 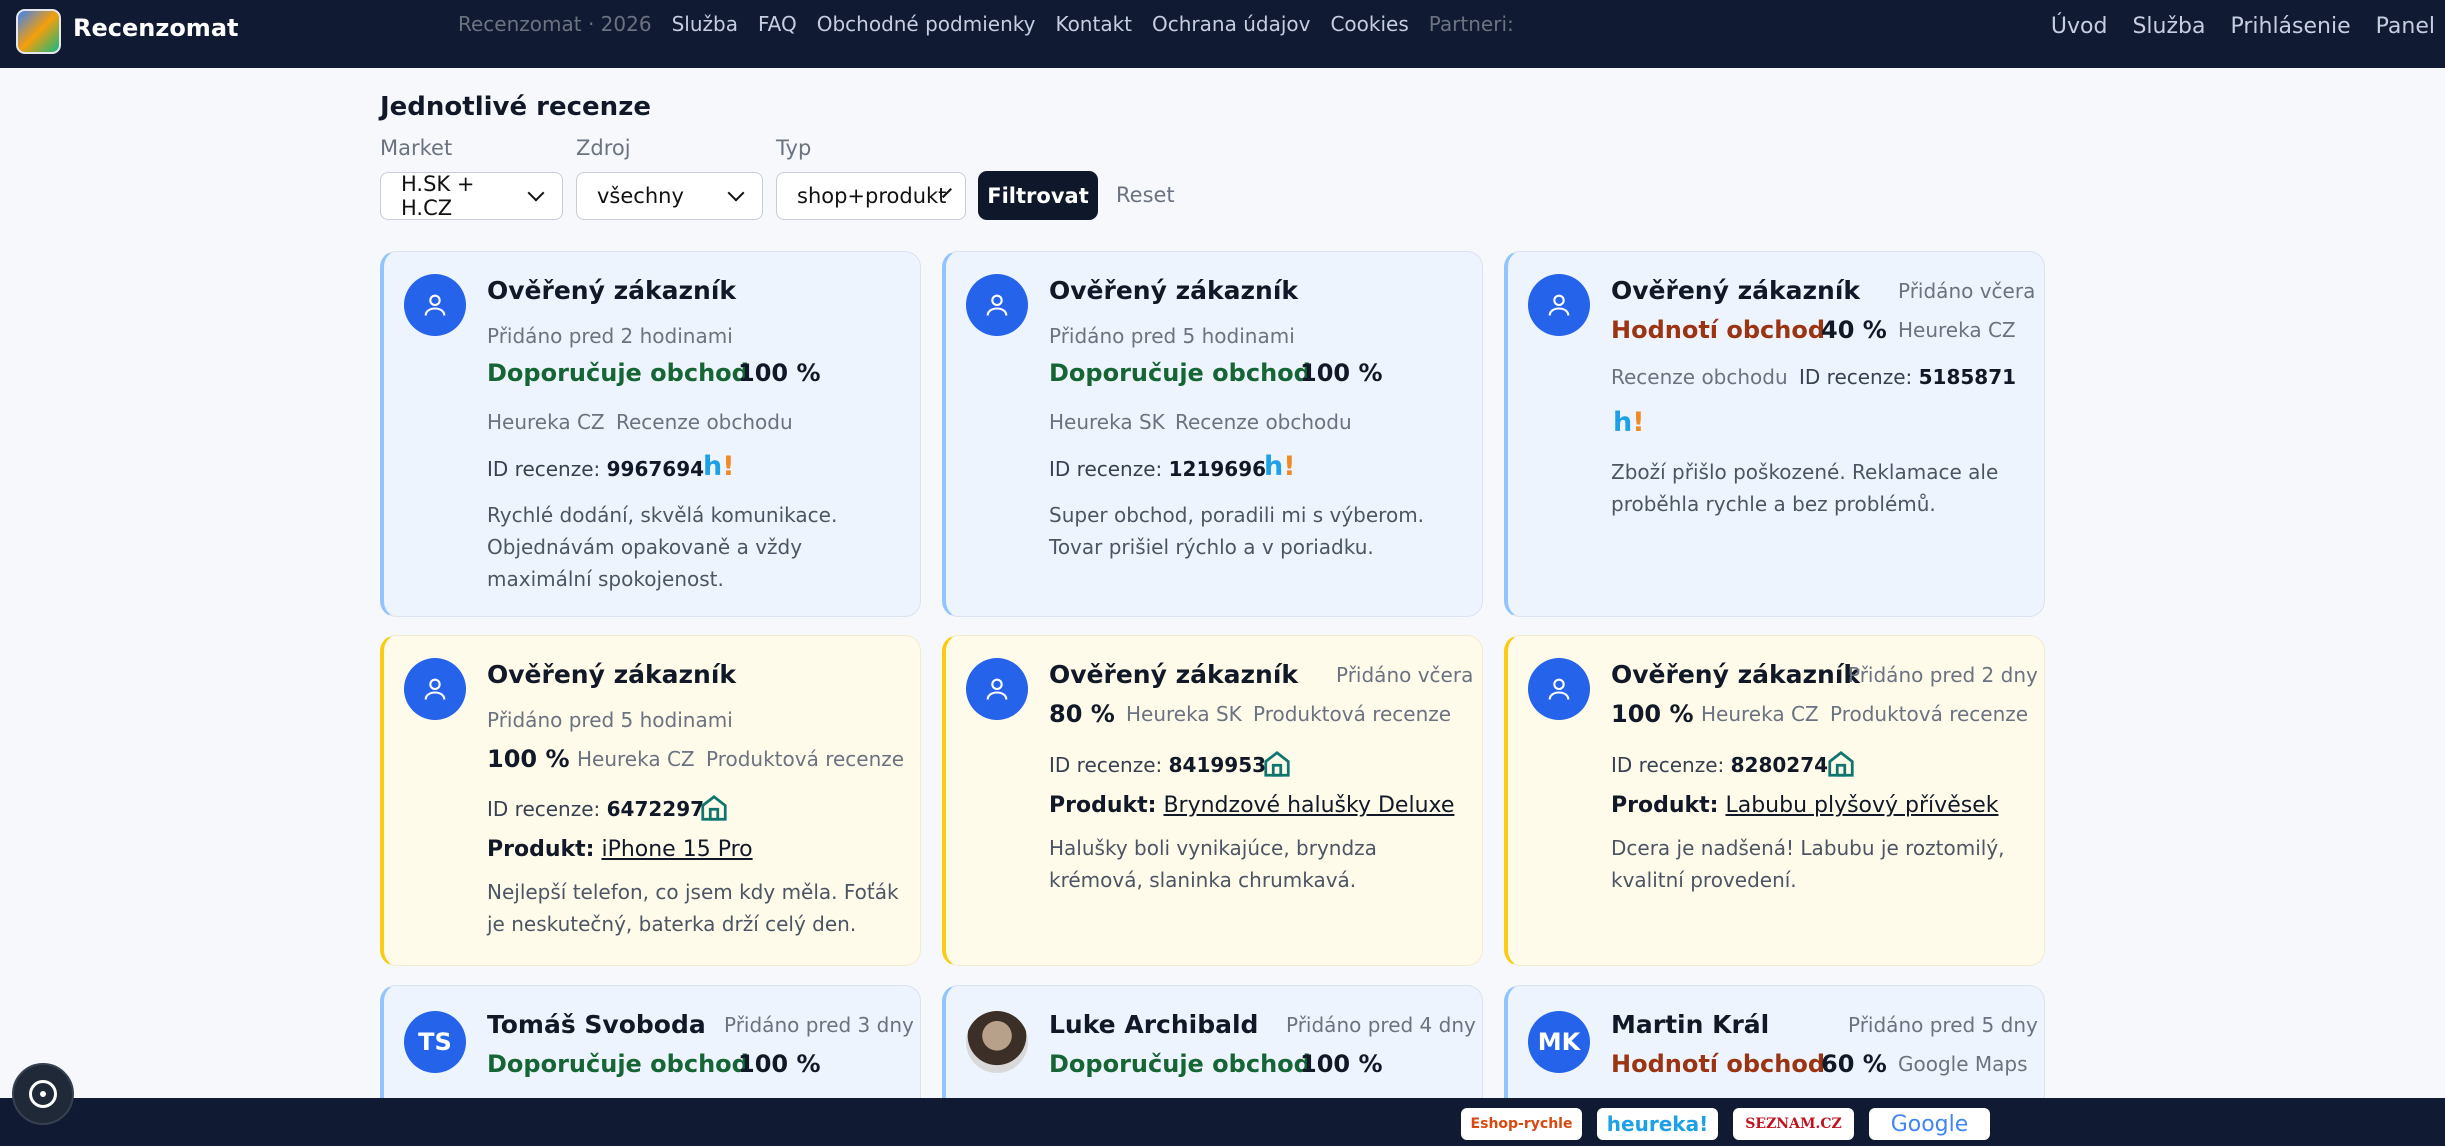 I want to click on reviewer-name: Luke Archibald, so click(x=1154, y=1024).